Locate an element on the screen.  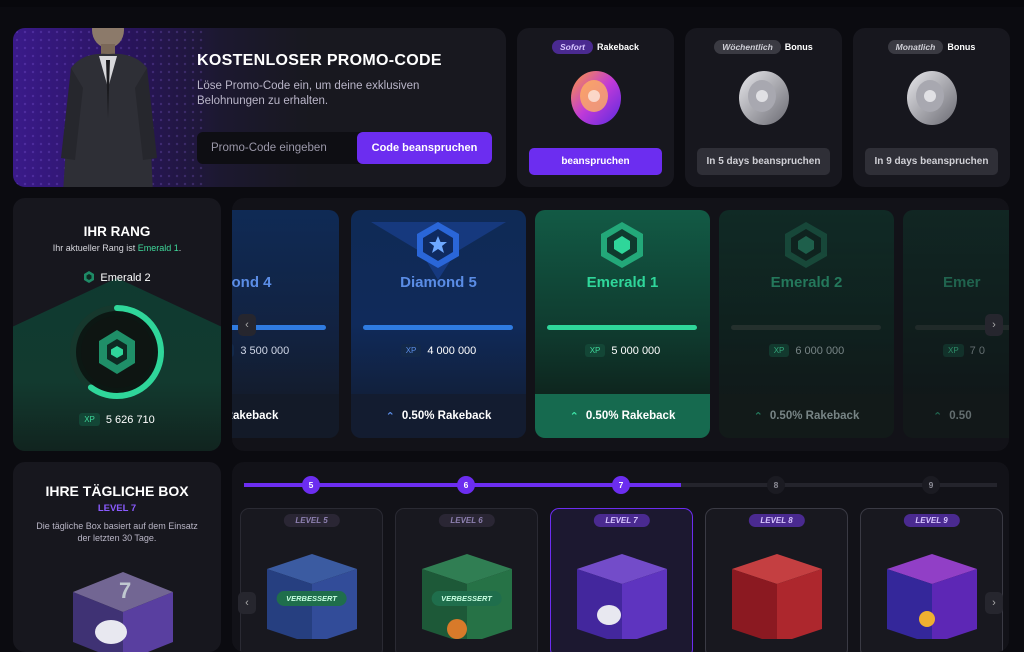
tier-name: Emer is located at coordinates (962, 282).